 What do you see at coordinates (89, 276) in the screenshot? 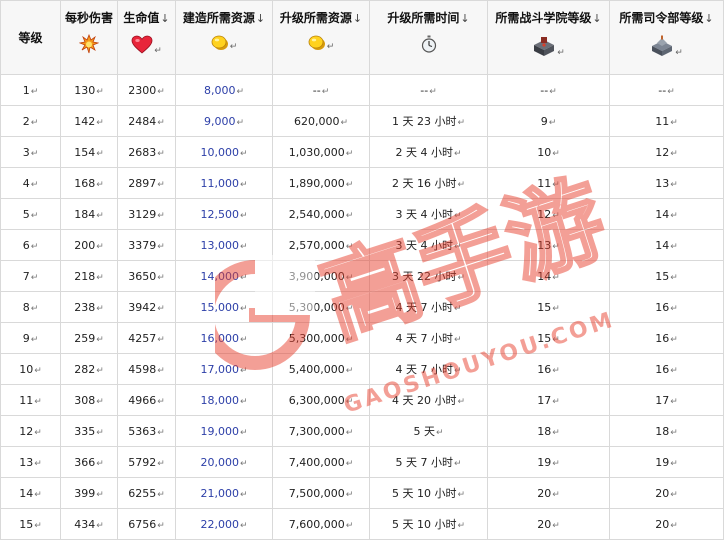
I see `cell-dps: 218↵` at bounding box center [89, 276].